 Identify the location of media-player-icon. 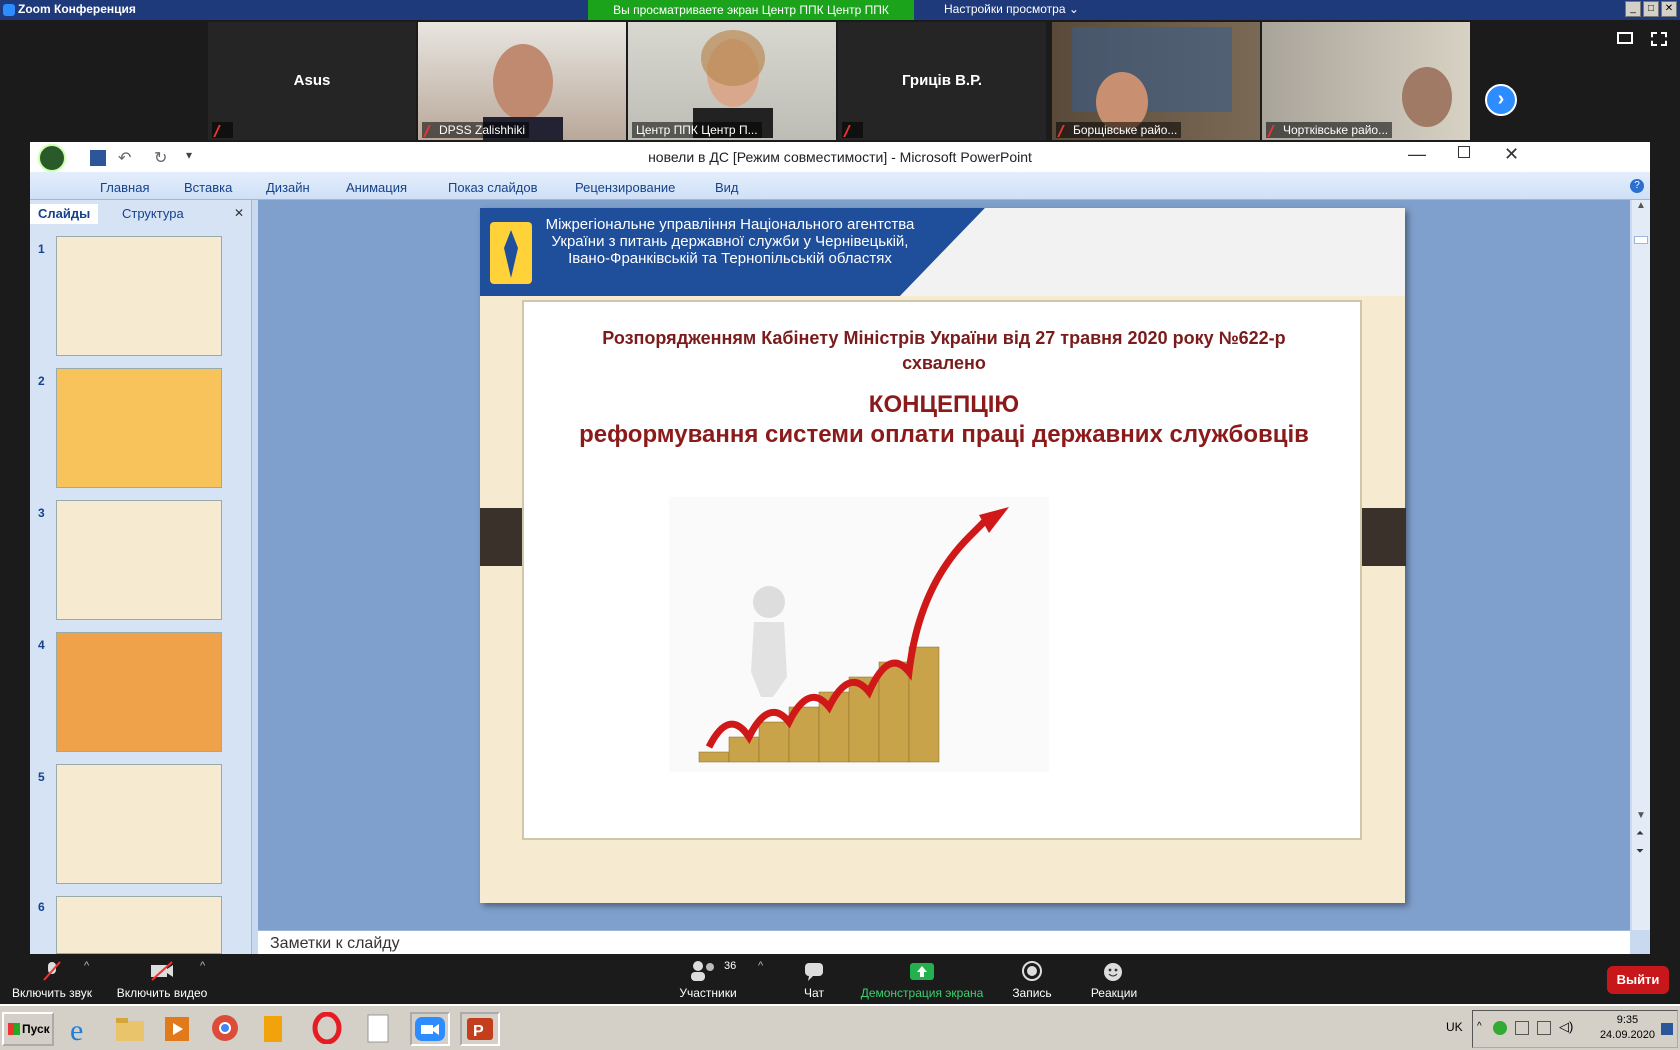
(180, 1029).